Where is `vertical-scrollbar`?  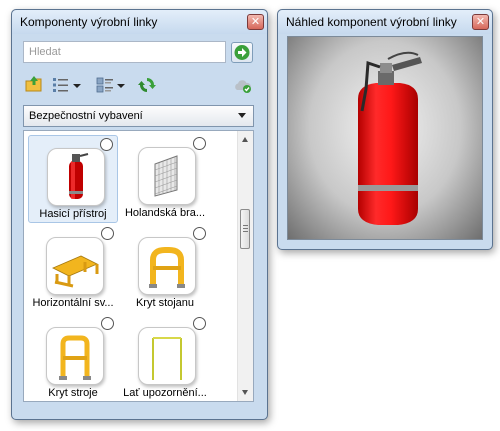
vertical-scrollbar is located at coordinates (245, 266).